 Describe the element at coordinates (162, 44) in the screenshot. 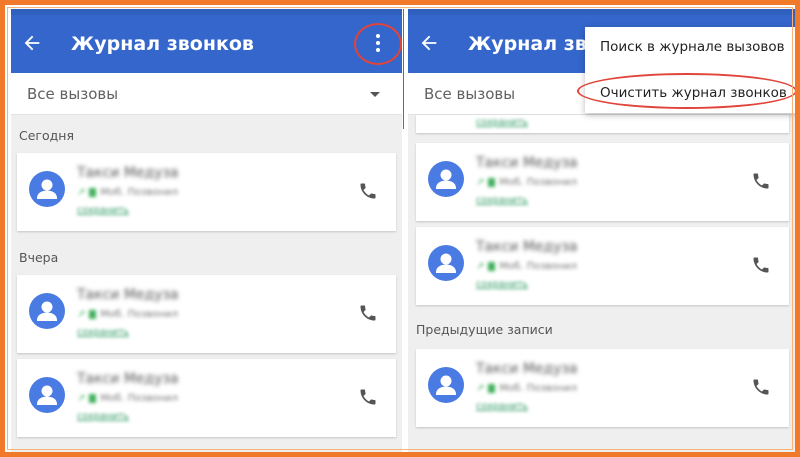

I see `page-title: Журнал звонков` at that location.